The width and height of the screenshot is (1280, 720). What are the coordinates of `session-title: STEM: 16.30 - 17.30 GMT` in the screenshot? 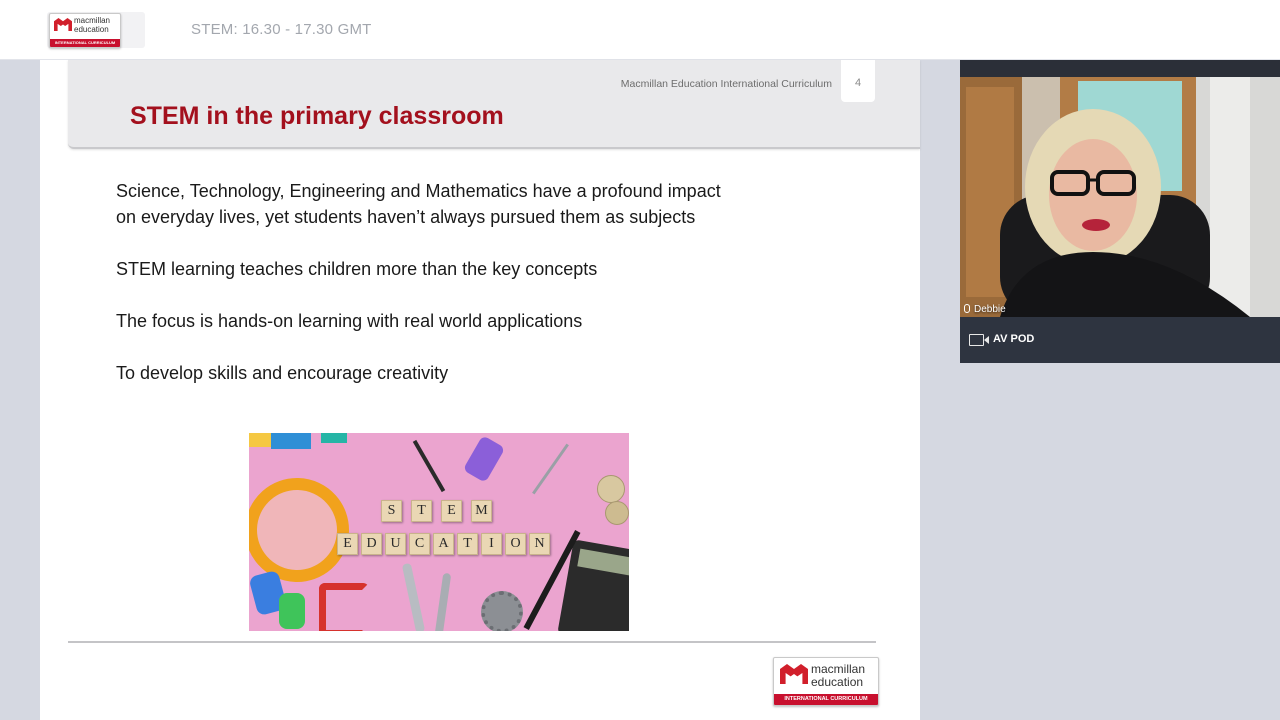 It's located at (281, 29).